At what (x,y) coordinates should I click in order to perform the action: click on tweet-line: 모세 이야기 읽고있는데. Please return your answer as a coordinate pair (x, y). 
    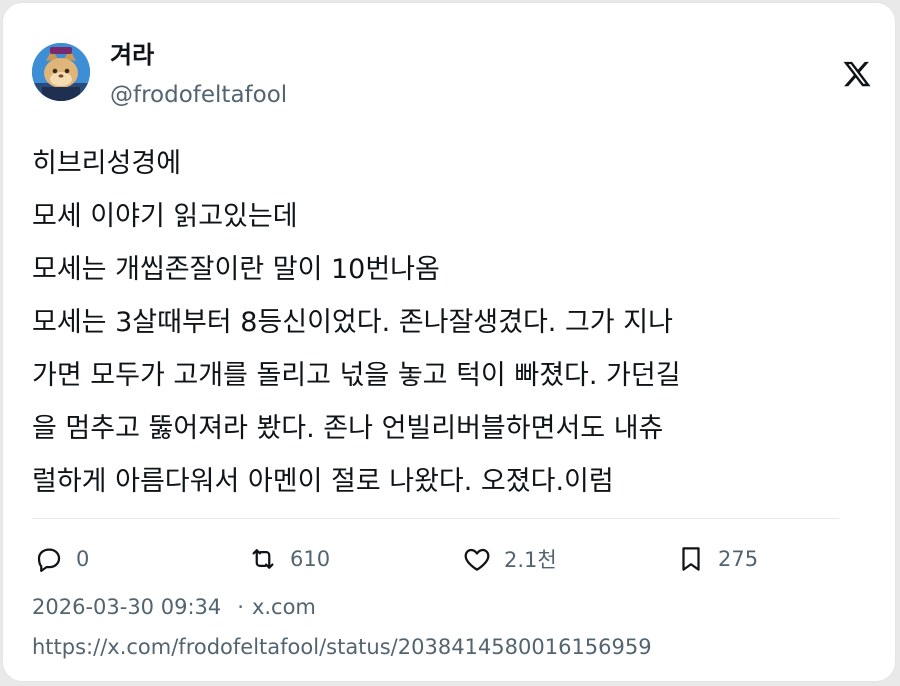
    Looking at the image, I should click on (165, 216).